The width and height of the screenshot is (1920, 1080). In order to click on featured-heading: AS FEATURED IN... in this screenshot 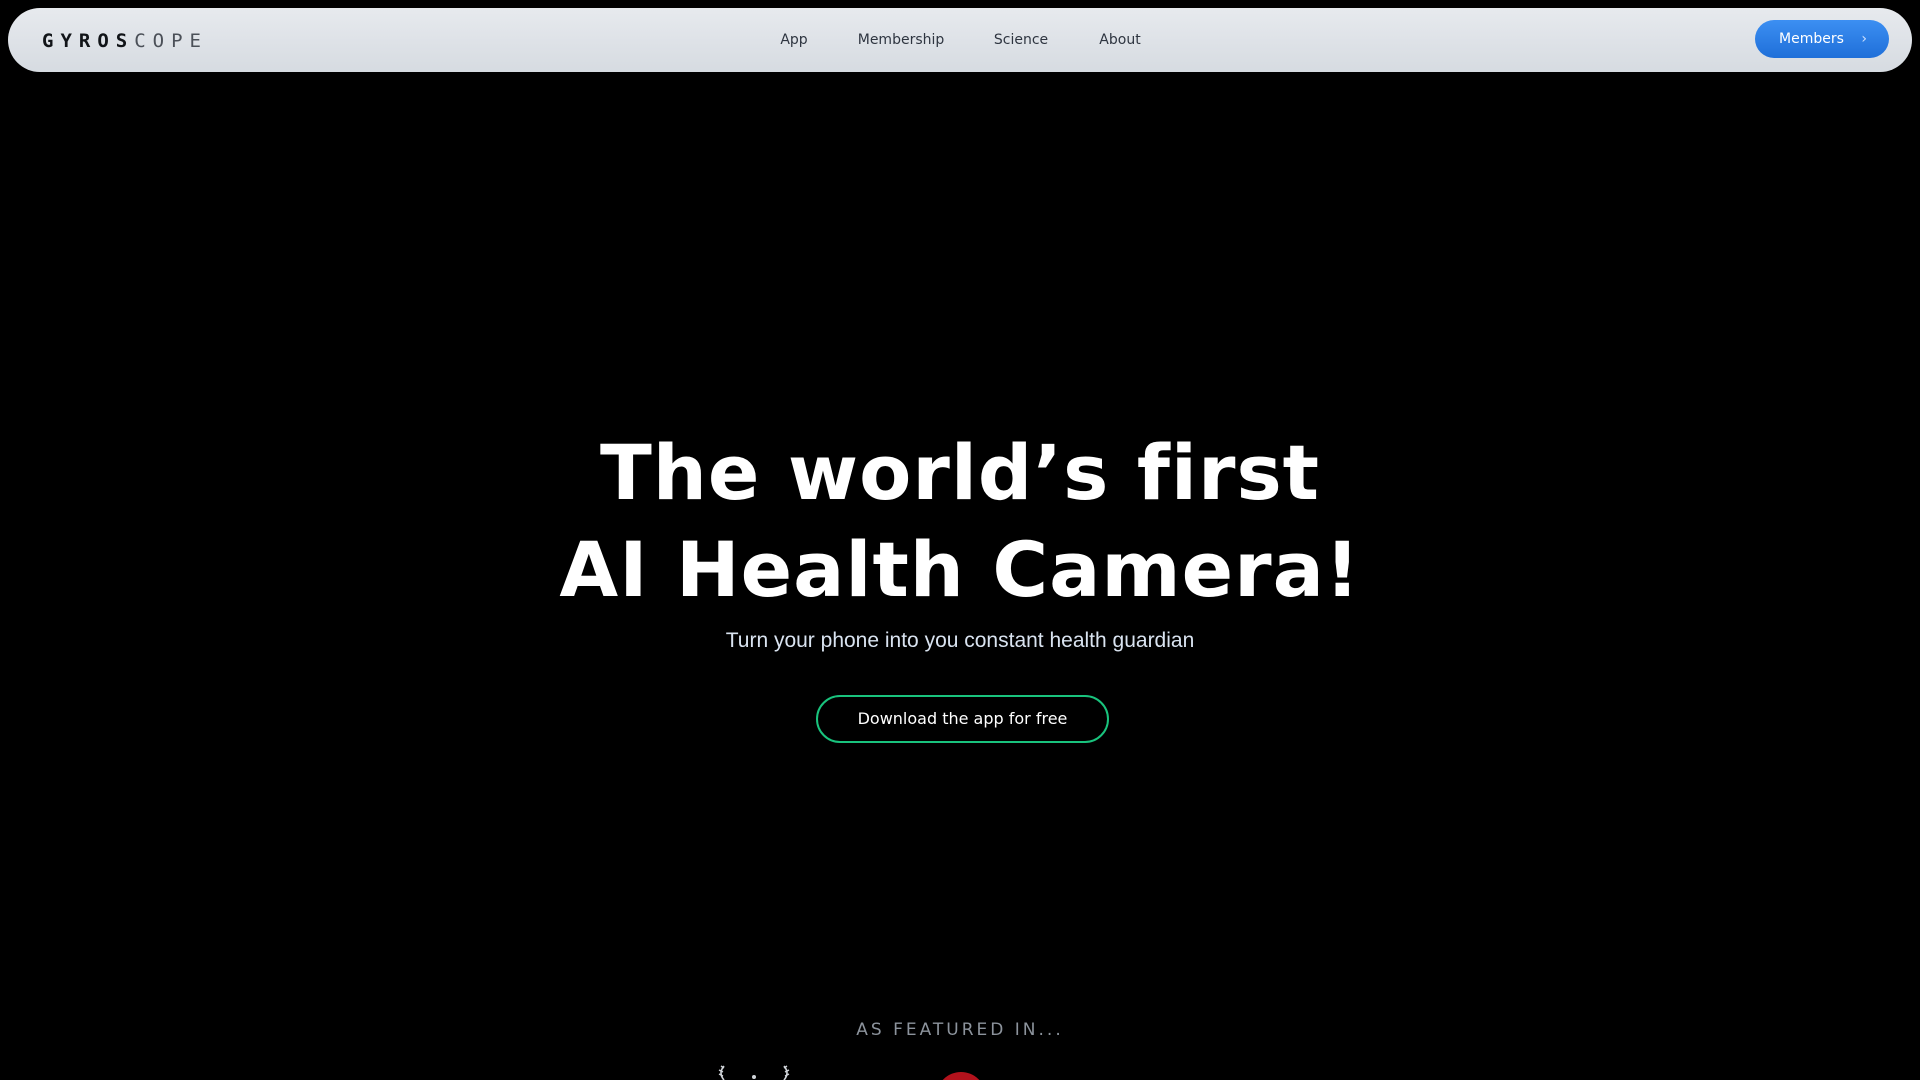, I will do `click(960, 1030)`.